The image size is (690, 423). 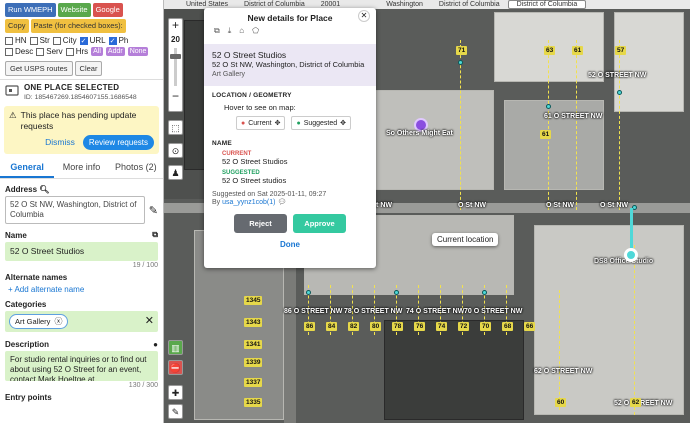 What do you see at coordinates (60, 142) in the screenshot?
I see `dismiss-link: Dismiss` at bounding box center [60, 142].